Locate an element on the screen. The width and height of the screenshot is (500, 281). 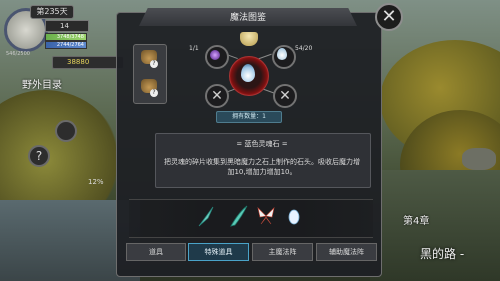
chapter-label: 第4章 is located at coordinates (416, 221).